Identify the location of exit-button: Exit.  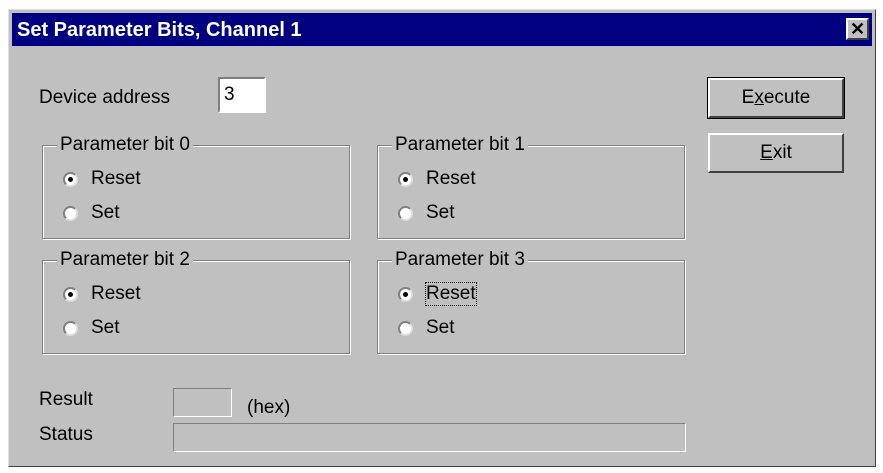
(776, 153).